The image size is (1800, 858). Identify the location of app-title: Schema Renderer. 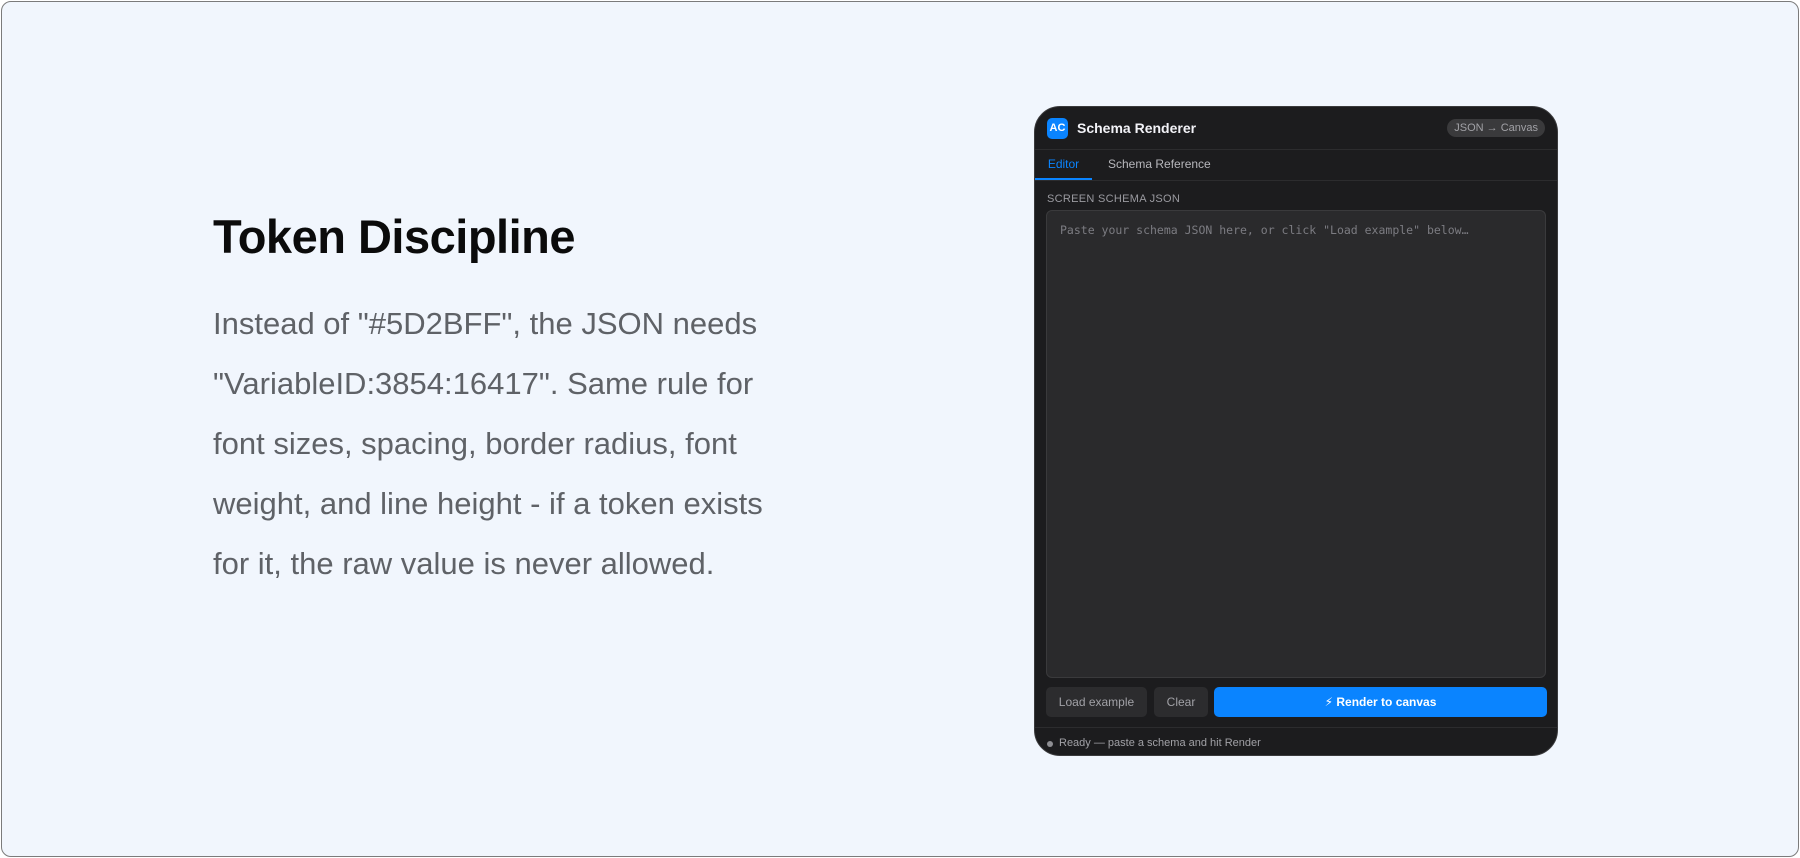
(1137, 128).